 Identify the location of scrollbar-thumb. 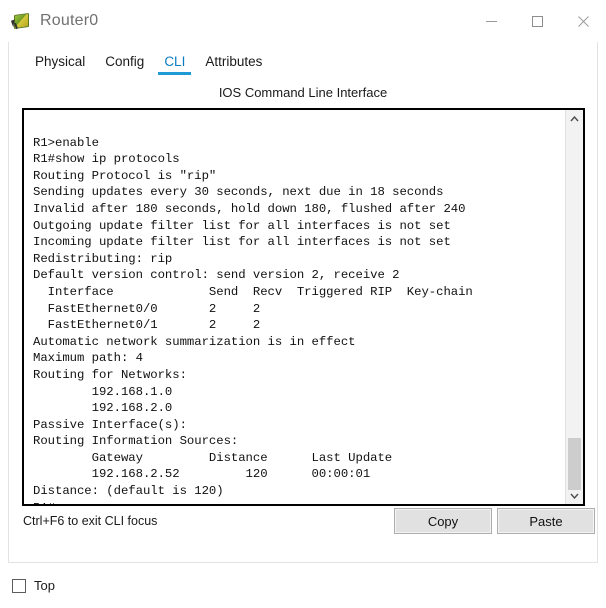
(574, 464).